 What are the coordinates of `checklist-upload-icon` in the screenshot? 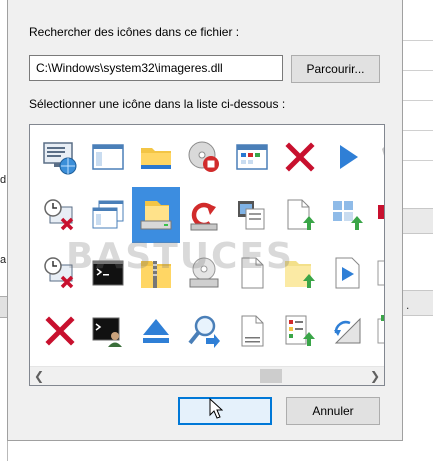 It's located at (300, 330).